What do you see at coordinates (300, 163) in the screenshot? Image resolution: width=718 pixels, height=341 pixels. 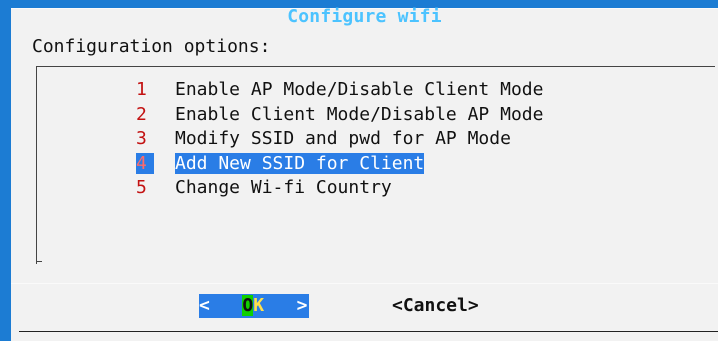 I see `menu-item-label: Add New SSID for Client` at bounding box center [300, 163].